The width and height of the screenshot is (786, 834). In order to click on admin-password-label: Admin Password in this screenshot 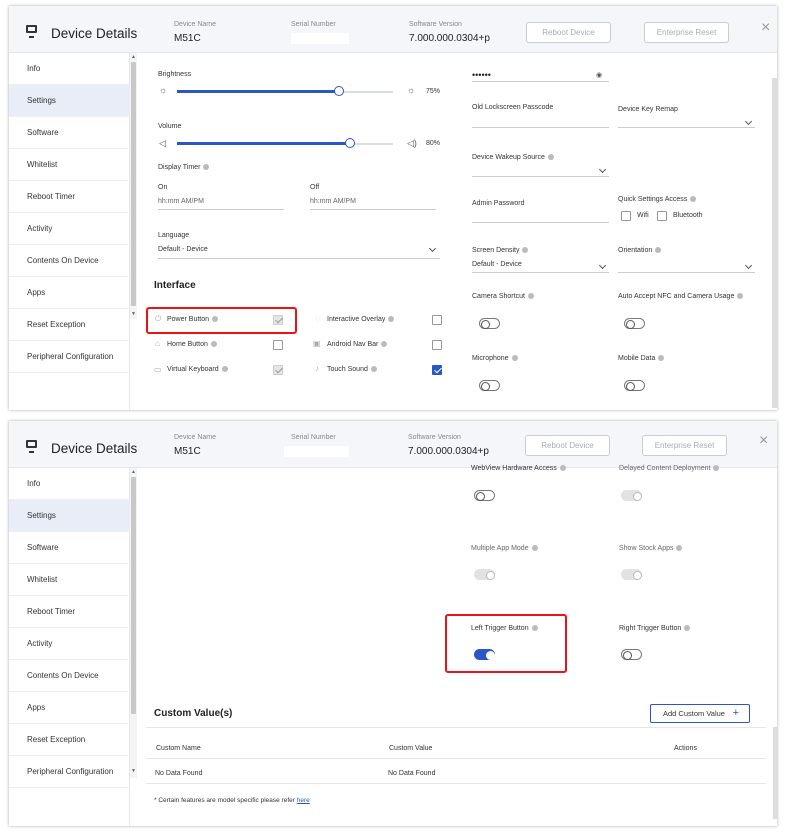, I will do `click(498, 203)`.